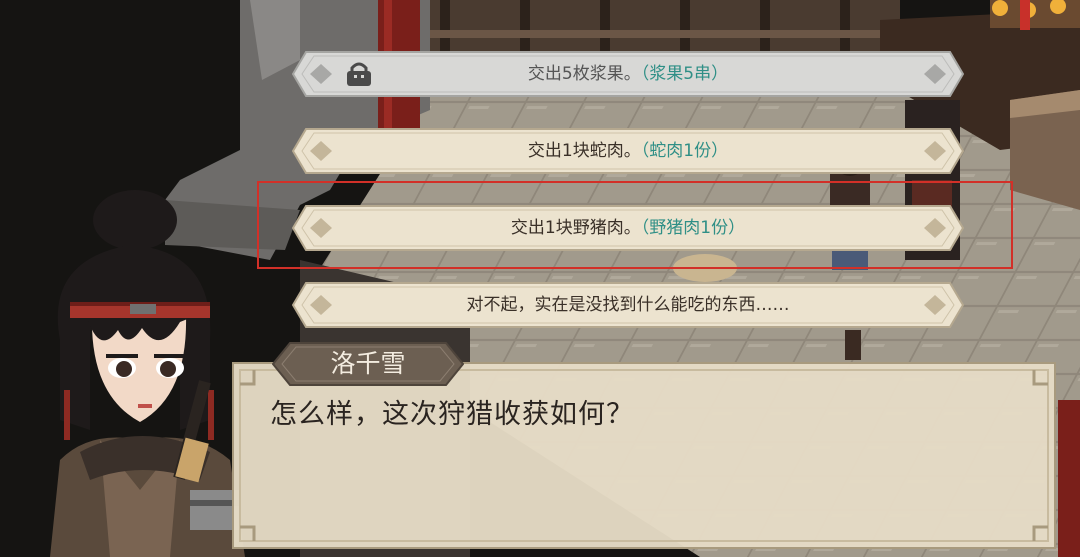  Describe the element at coordinates (452, 414) in the screenshot. I see `dialog-text: 怎么样，这次狩猎收获如何？` at that location.